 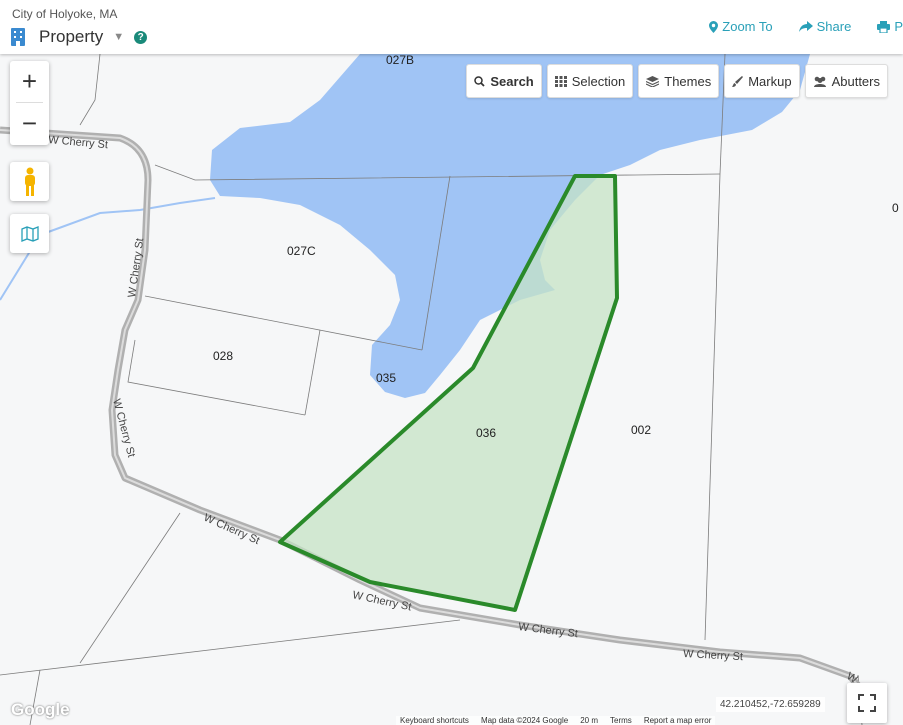 I want to click on parcel-label-027b: 027B, so click(x=400, y=60).